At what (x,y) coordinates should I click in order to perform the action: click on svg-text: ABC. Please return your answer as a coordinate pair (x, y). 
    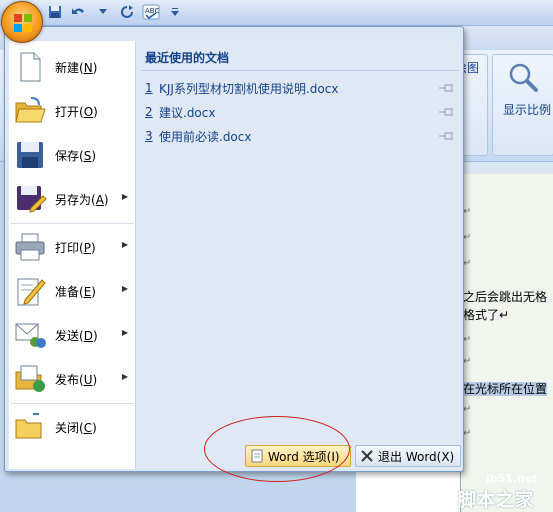
    Looking at the image, I should click on (152, 11).